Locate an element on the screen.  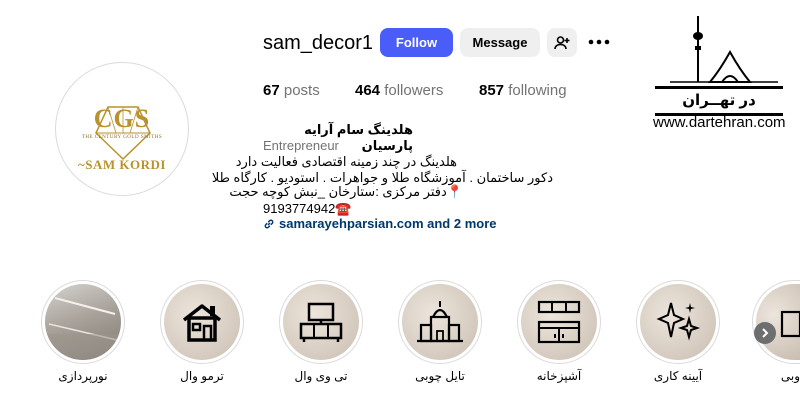
bio-website-link: samarayehparsian.com and 2 more is located at coordinates (380, 223).